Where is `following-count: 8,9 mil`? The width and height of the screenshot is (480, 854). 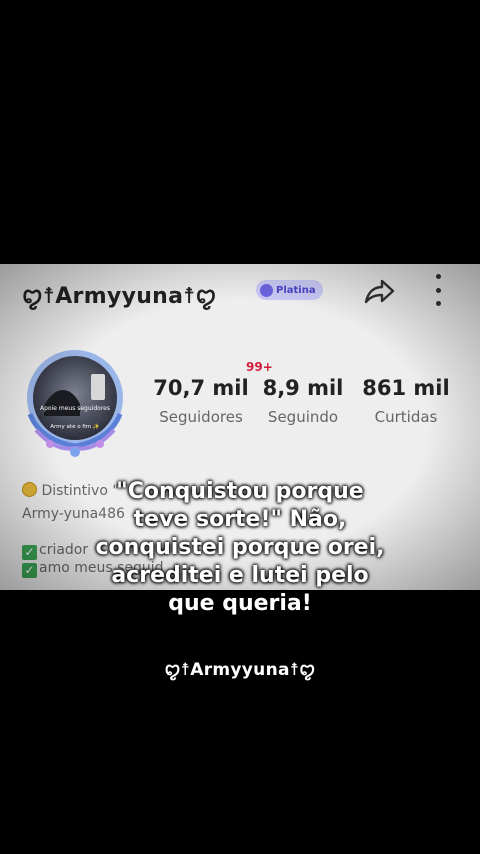 following-count: 8,9 mil is located at coordinates (303, 388).